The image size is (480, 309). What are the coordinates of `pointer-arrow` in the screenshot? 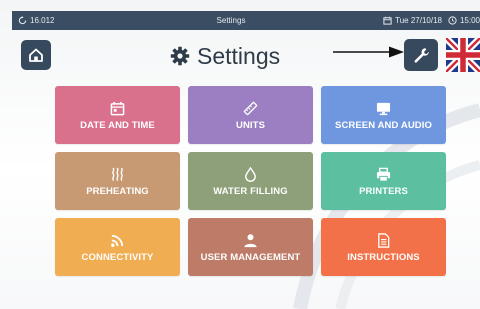 It's located at (368, 52).